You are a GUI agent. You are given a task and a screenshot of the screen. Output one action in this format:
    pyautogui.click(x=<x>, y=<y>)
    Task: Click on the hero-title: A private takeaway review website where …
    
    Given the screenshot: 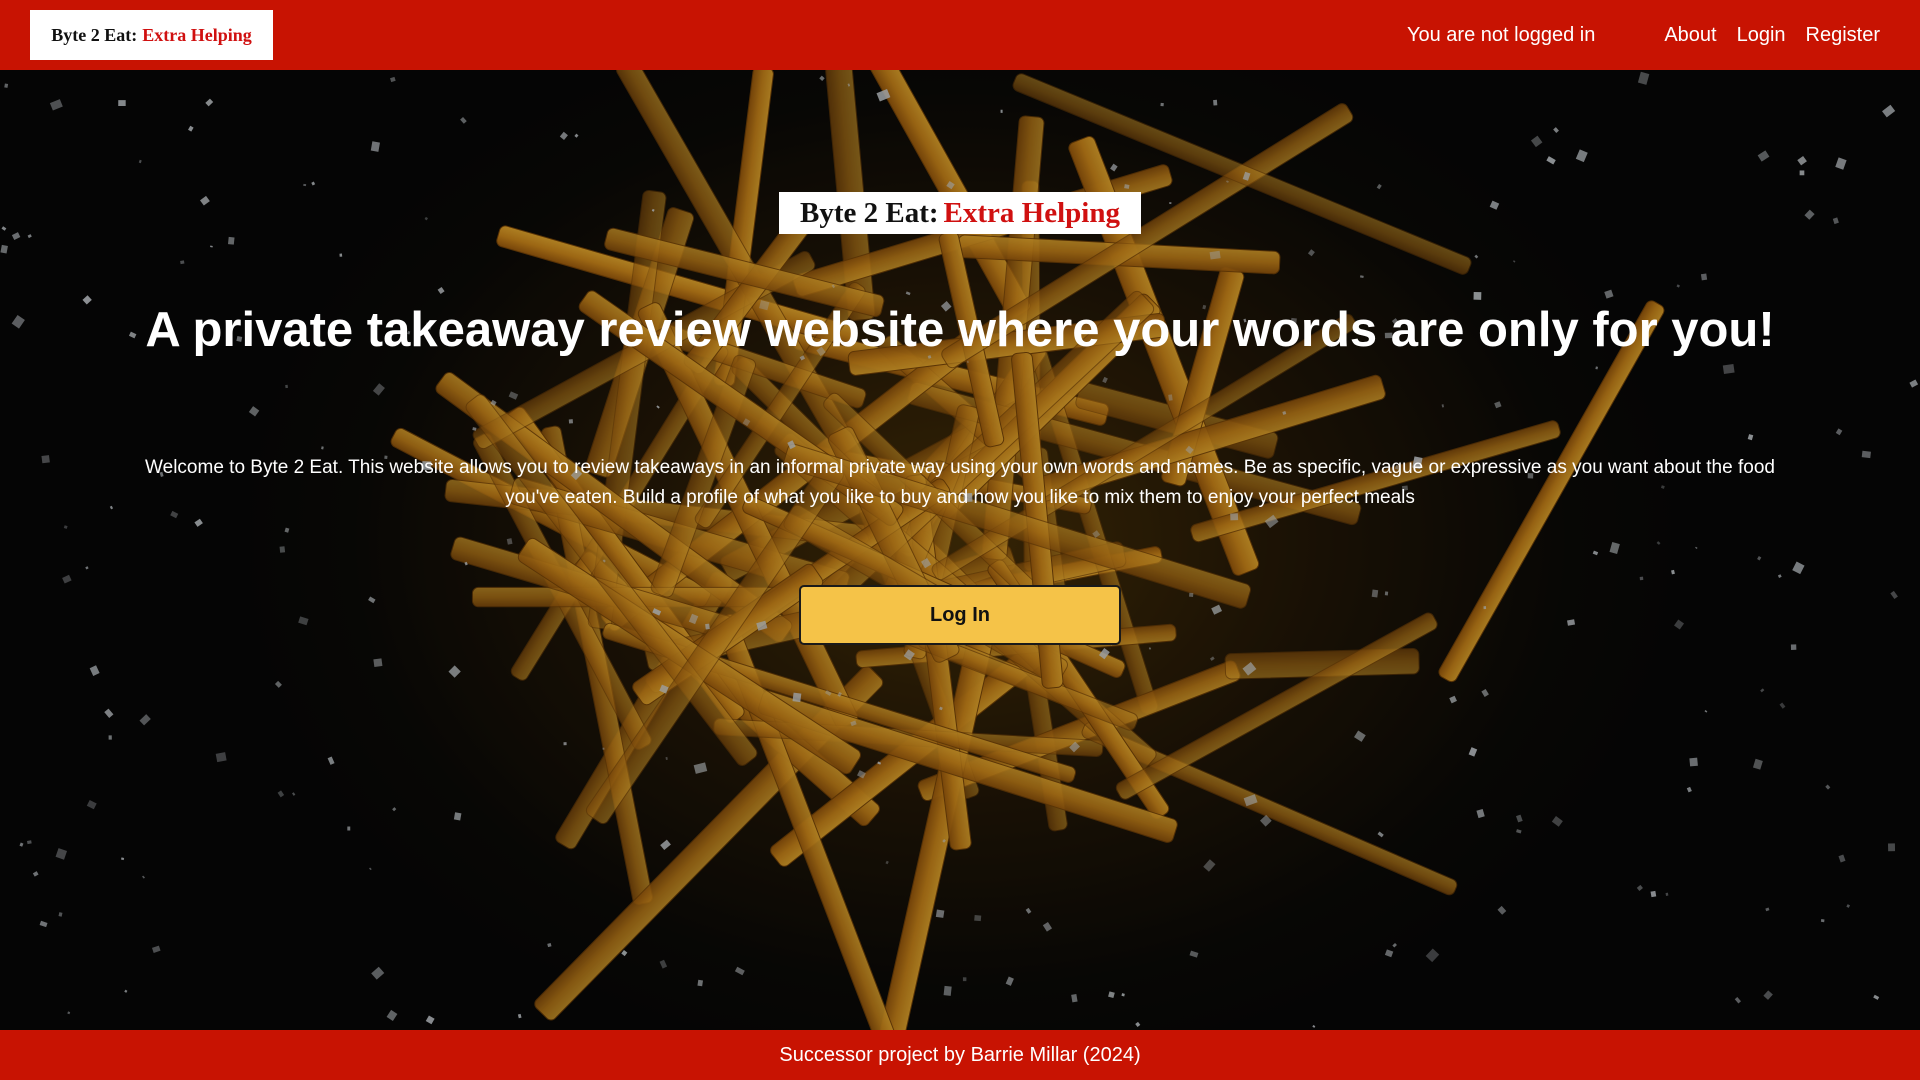 What is the action you would take?
    pyautogui.click(x=960, y=330)
    